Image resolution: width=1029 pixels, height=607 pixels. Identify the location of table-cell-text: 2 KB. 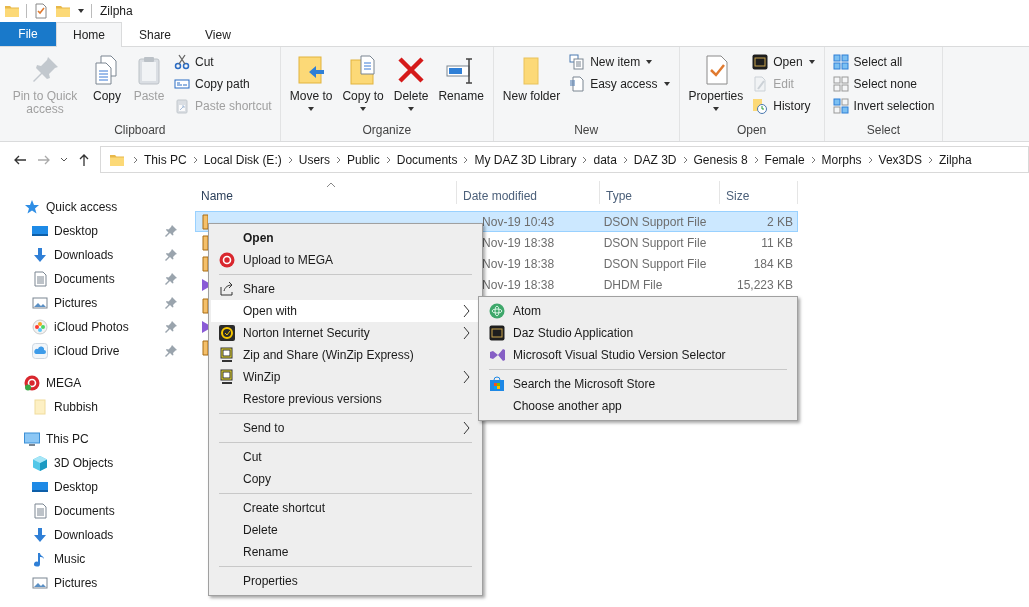
(780, 221).